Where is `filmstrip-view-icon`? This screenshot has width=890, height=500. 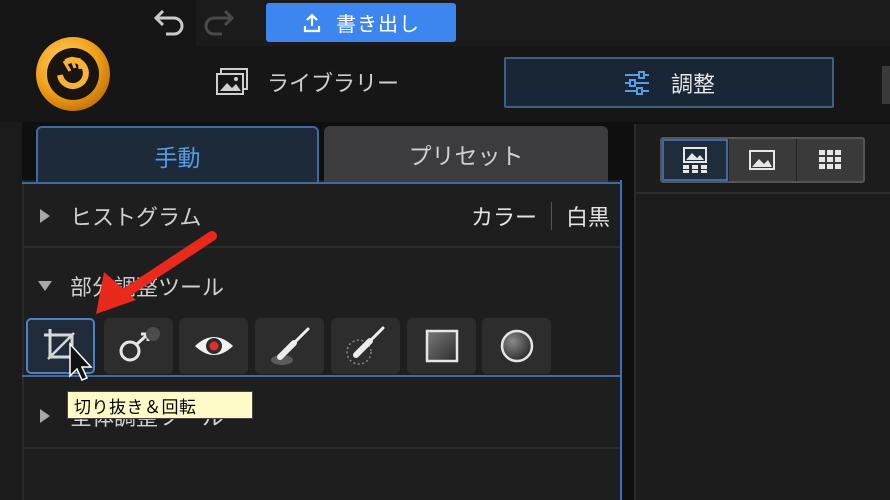
filmstrip-view-icon is located at coordinates (695, 160).